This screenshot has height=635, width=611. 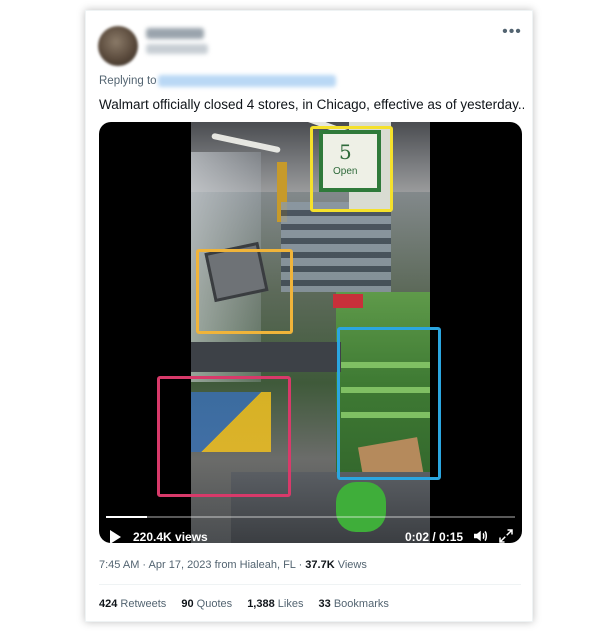 What do you see at coordinates (310, 584) in the screenshot?
I see `divider` at bounding box center [310, 584].